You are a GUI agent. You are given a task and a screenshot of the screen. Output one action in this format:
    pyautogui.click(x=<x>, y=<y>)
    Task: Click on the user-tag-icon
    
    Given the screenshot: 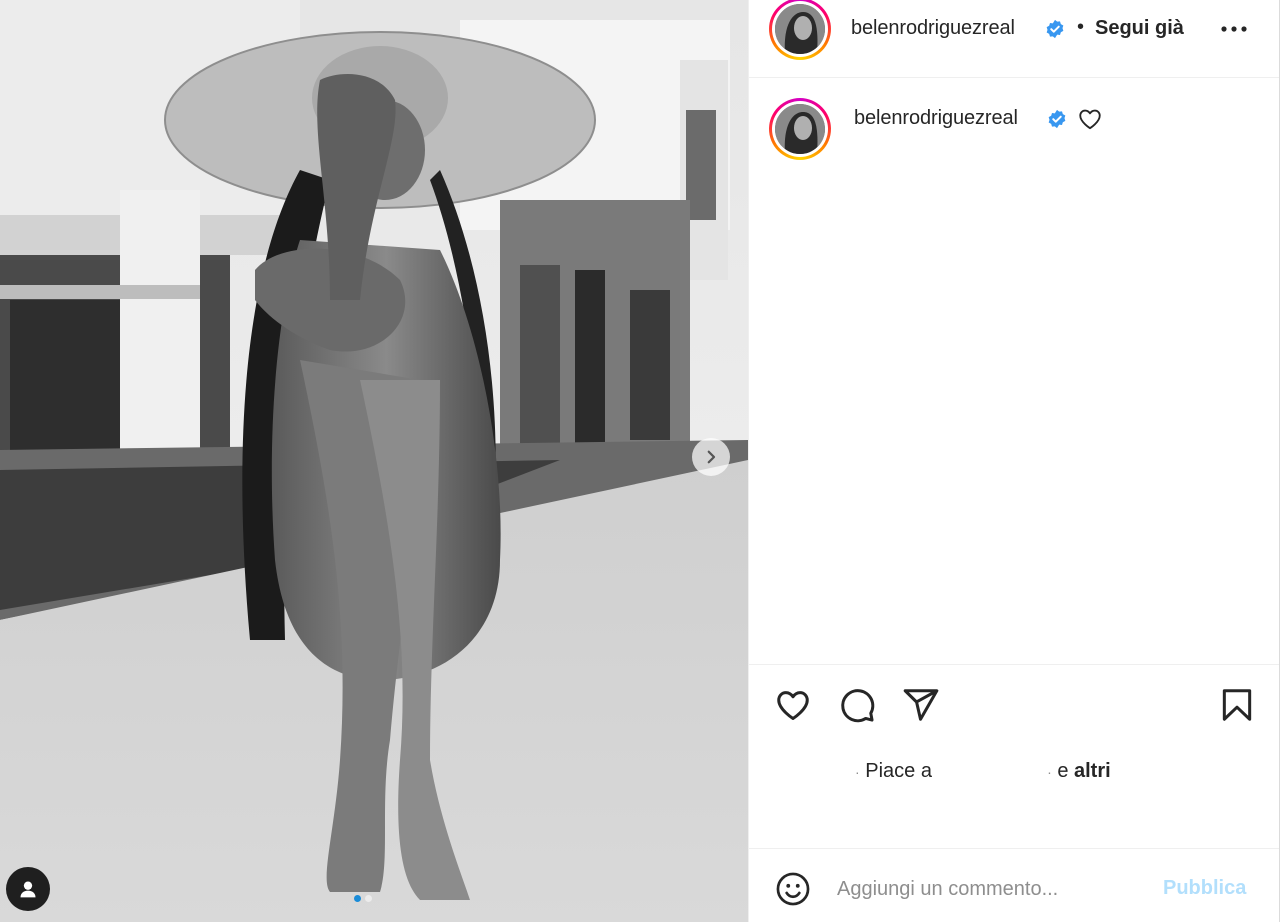 What is the action you would take?
    pyautogui.click(x=28, y=889)
    